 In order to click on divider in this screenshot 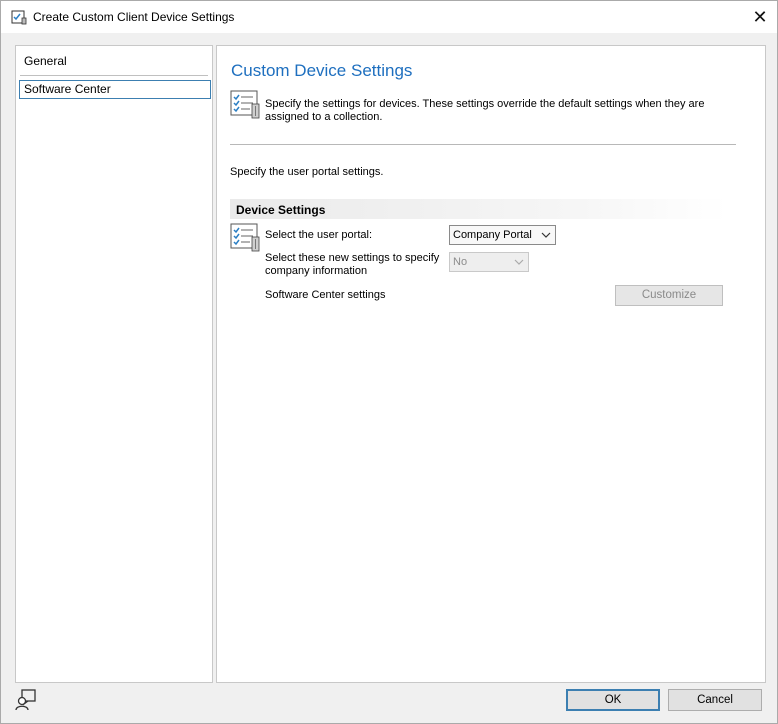, I will do `click(483, 144)`.